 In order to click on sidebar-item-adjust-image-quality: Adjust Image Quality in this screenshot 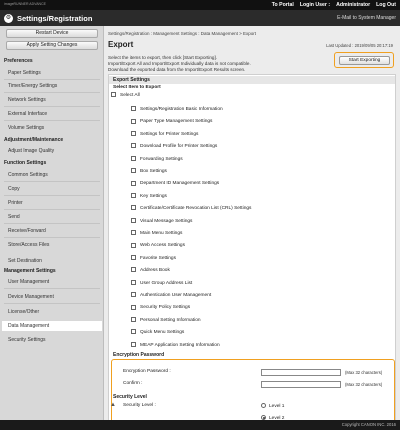, I will do `click(52, 151)`.